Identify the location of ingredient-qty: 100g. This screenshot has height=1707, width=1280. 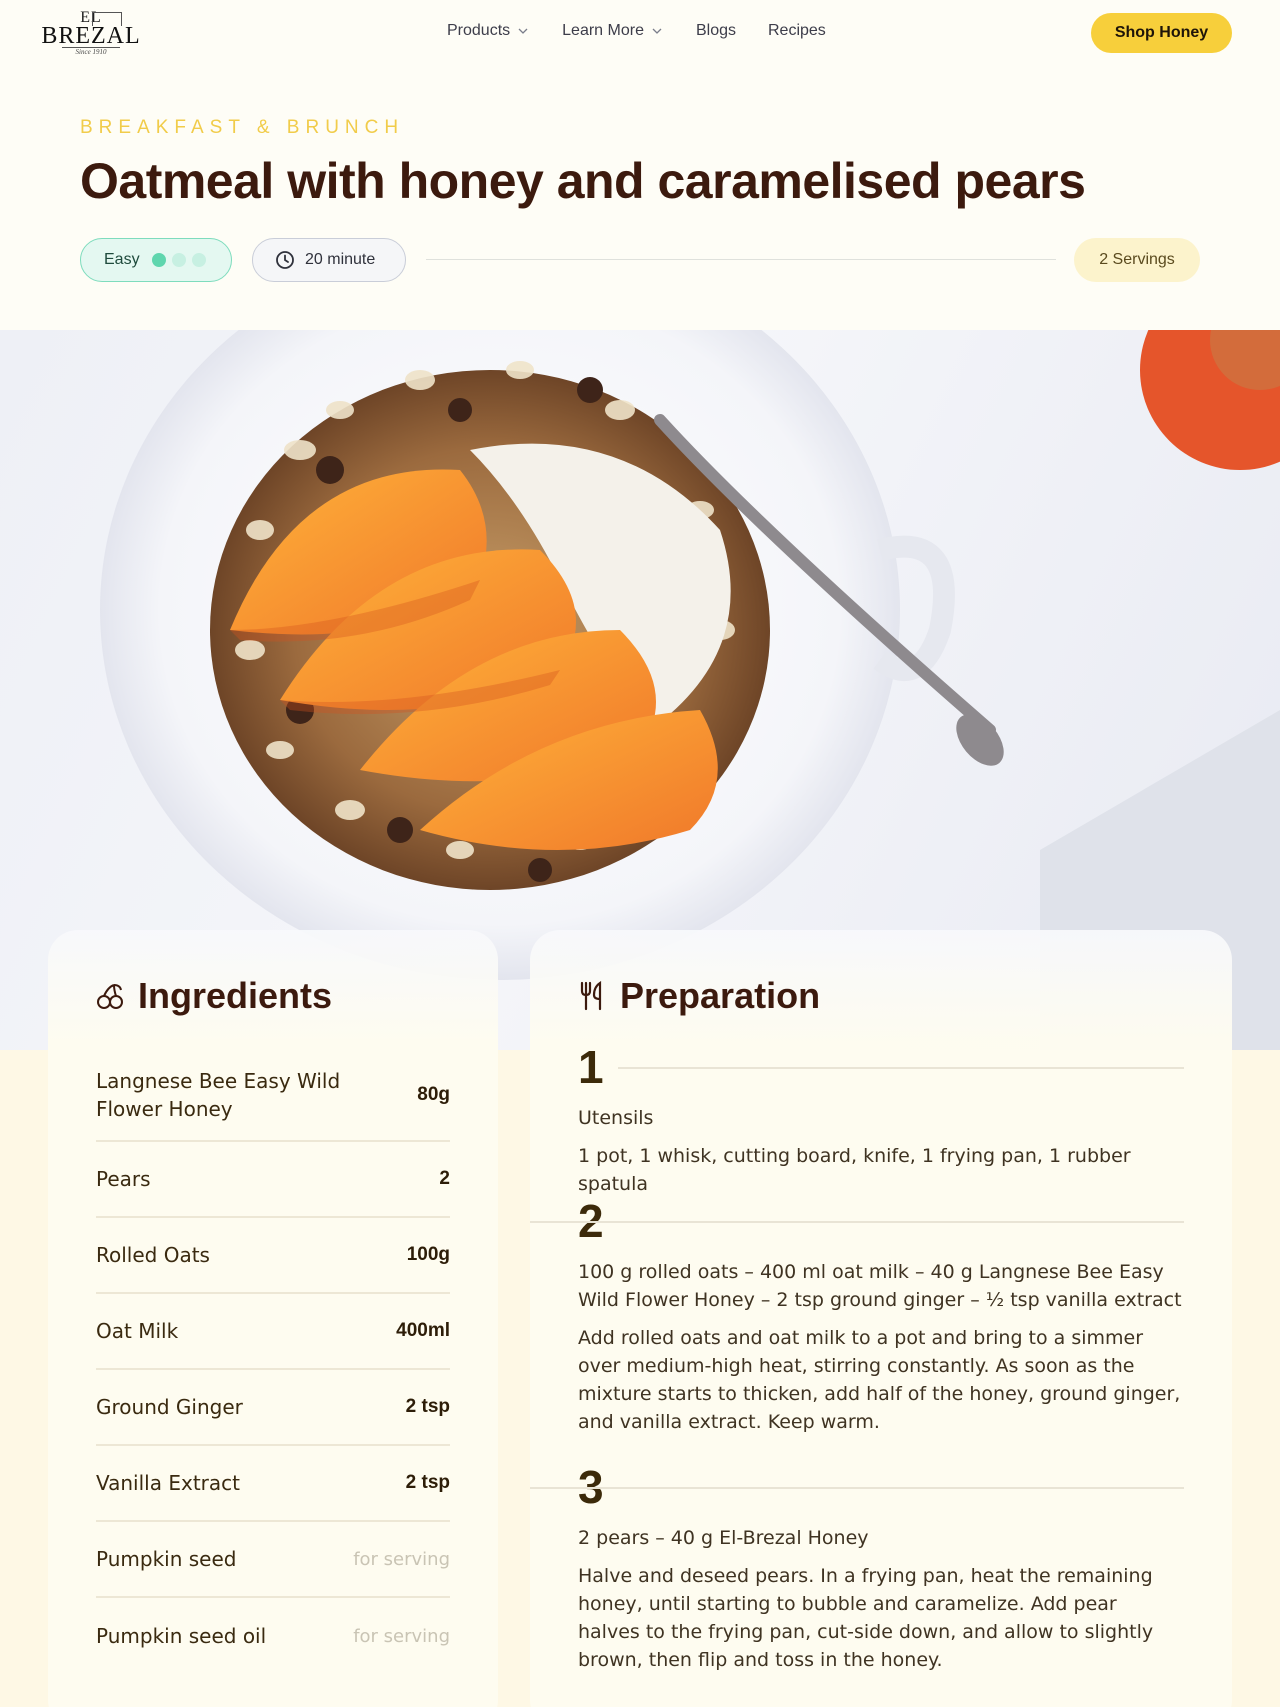
(428, 1254).